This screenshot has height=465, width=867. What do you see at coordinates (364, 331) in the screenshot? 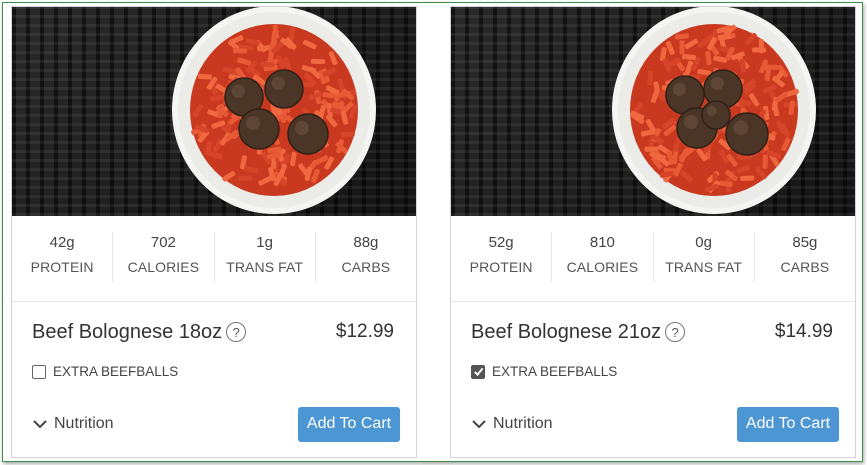
I see `product-price: $12.99` at bounding box center [364, 331].